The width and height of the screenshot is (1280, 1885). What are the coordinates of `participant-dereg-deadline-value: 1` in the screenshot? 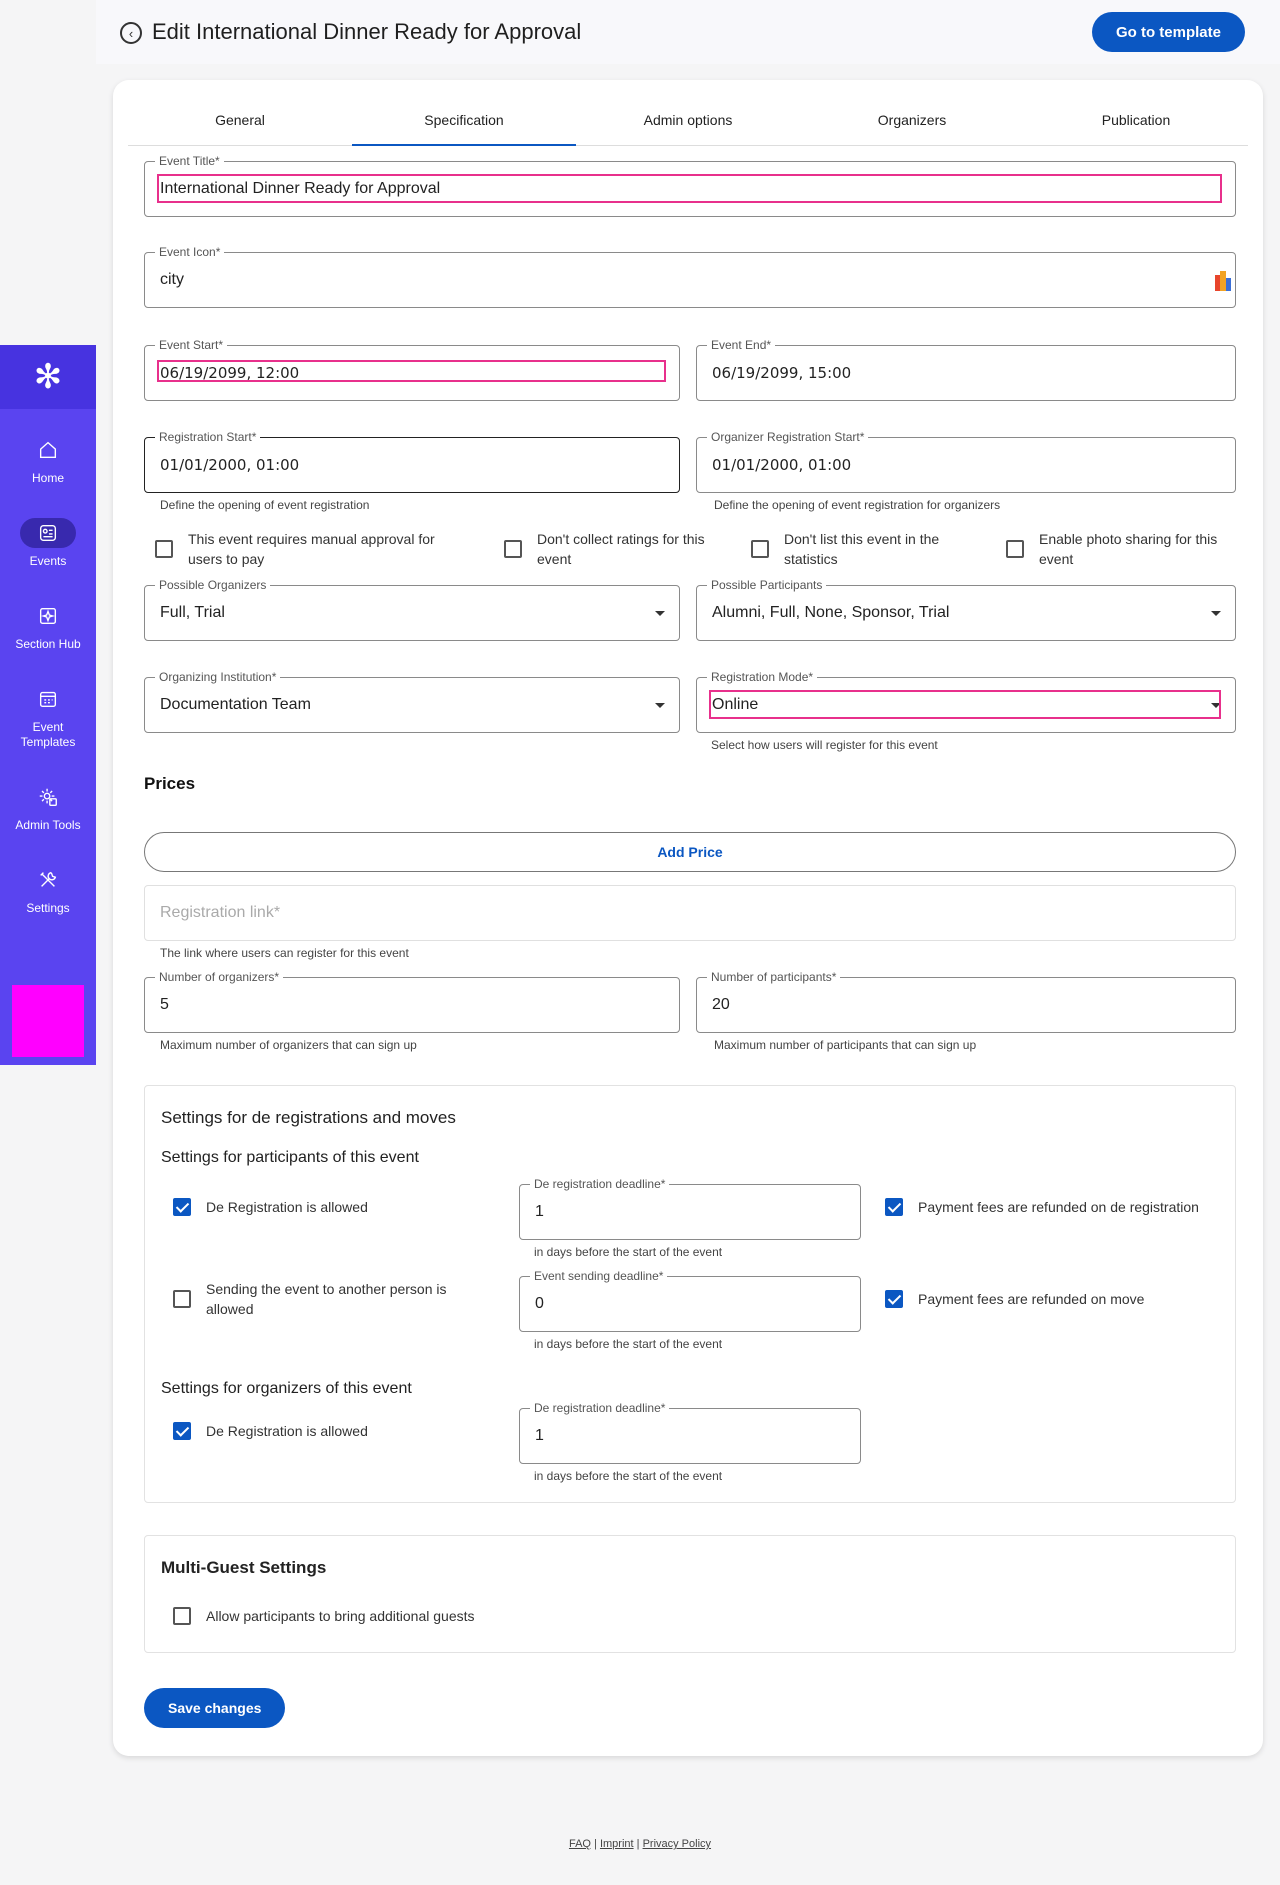 It's located at (539, 1211).